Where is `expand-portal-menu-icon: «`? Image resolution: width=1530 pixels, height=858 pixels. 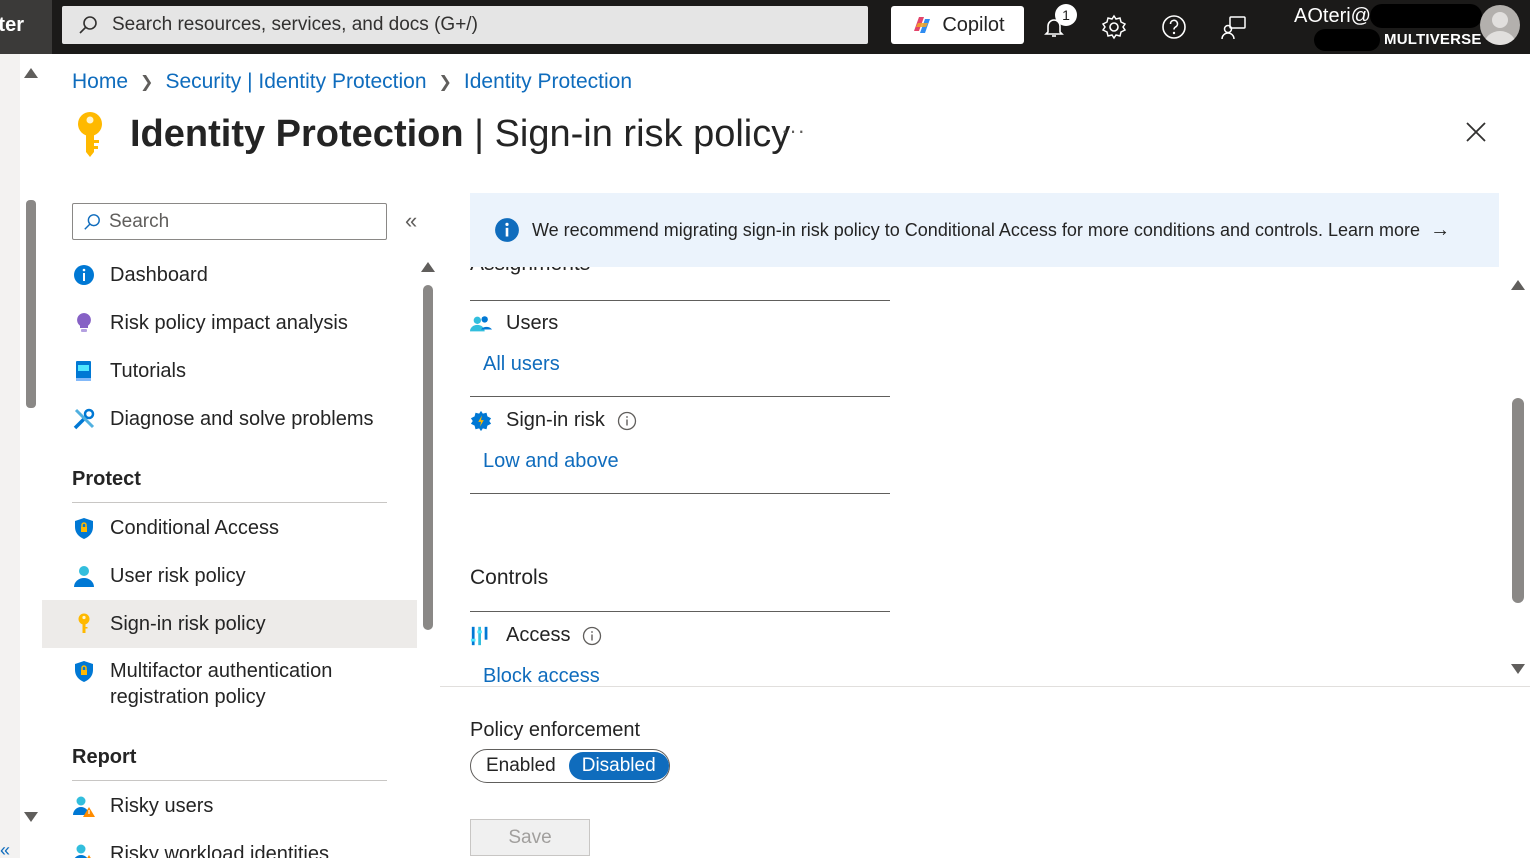 expand-portal-menu-icon: « is located at coordinates (5, 849).